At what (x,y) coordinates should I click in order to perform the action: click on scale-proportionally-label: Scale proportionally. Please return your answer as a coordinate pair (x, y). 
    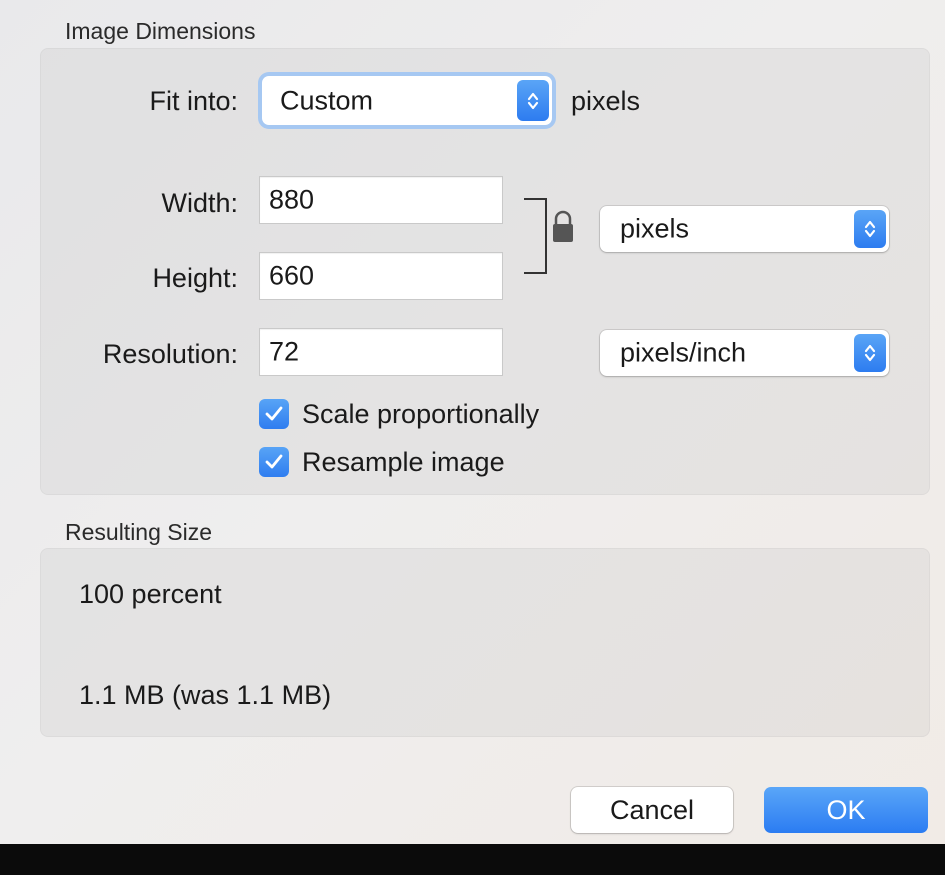
    Looking at the image, I should click on (420, 414).